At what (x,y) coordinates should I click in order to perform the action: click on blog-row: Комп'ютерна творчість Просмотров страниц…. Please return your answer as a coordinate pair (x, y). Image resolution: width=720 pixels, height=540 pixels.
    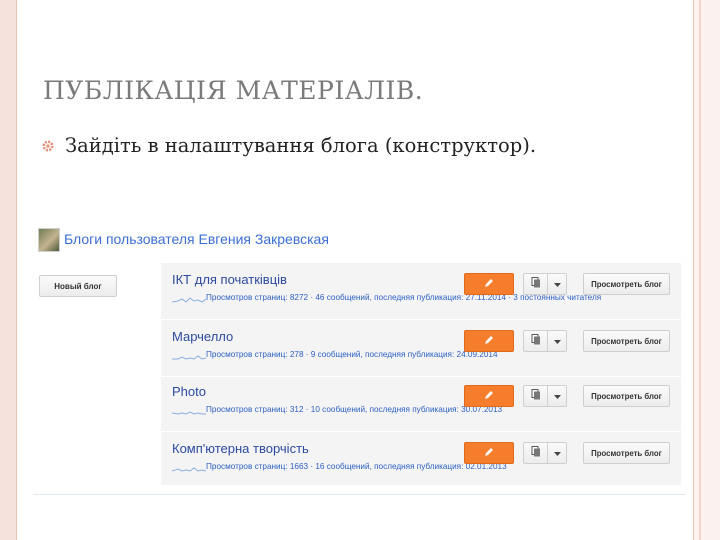
    Looking at the image, I should click on (421, 460).